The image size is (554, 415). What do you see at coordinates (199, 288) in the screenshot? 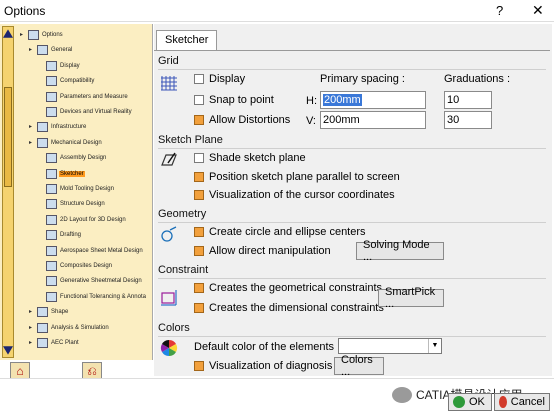
I see `geometrical-constraints-checkbox` at bounding box center [199, 288].